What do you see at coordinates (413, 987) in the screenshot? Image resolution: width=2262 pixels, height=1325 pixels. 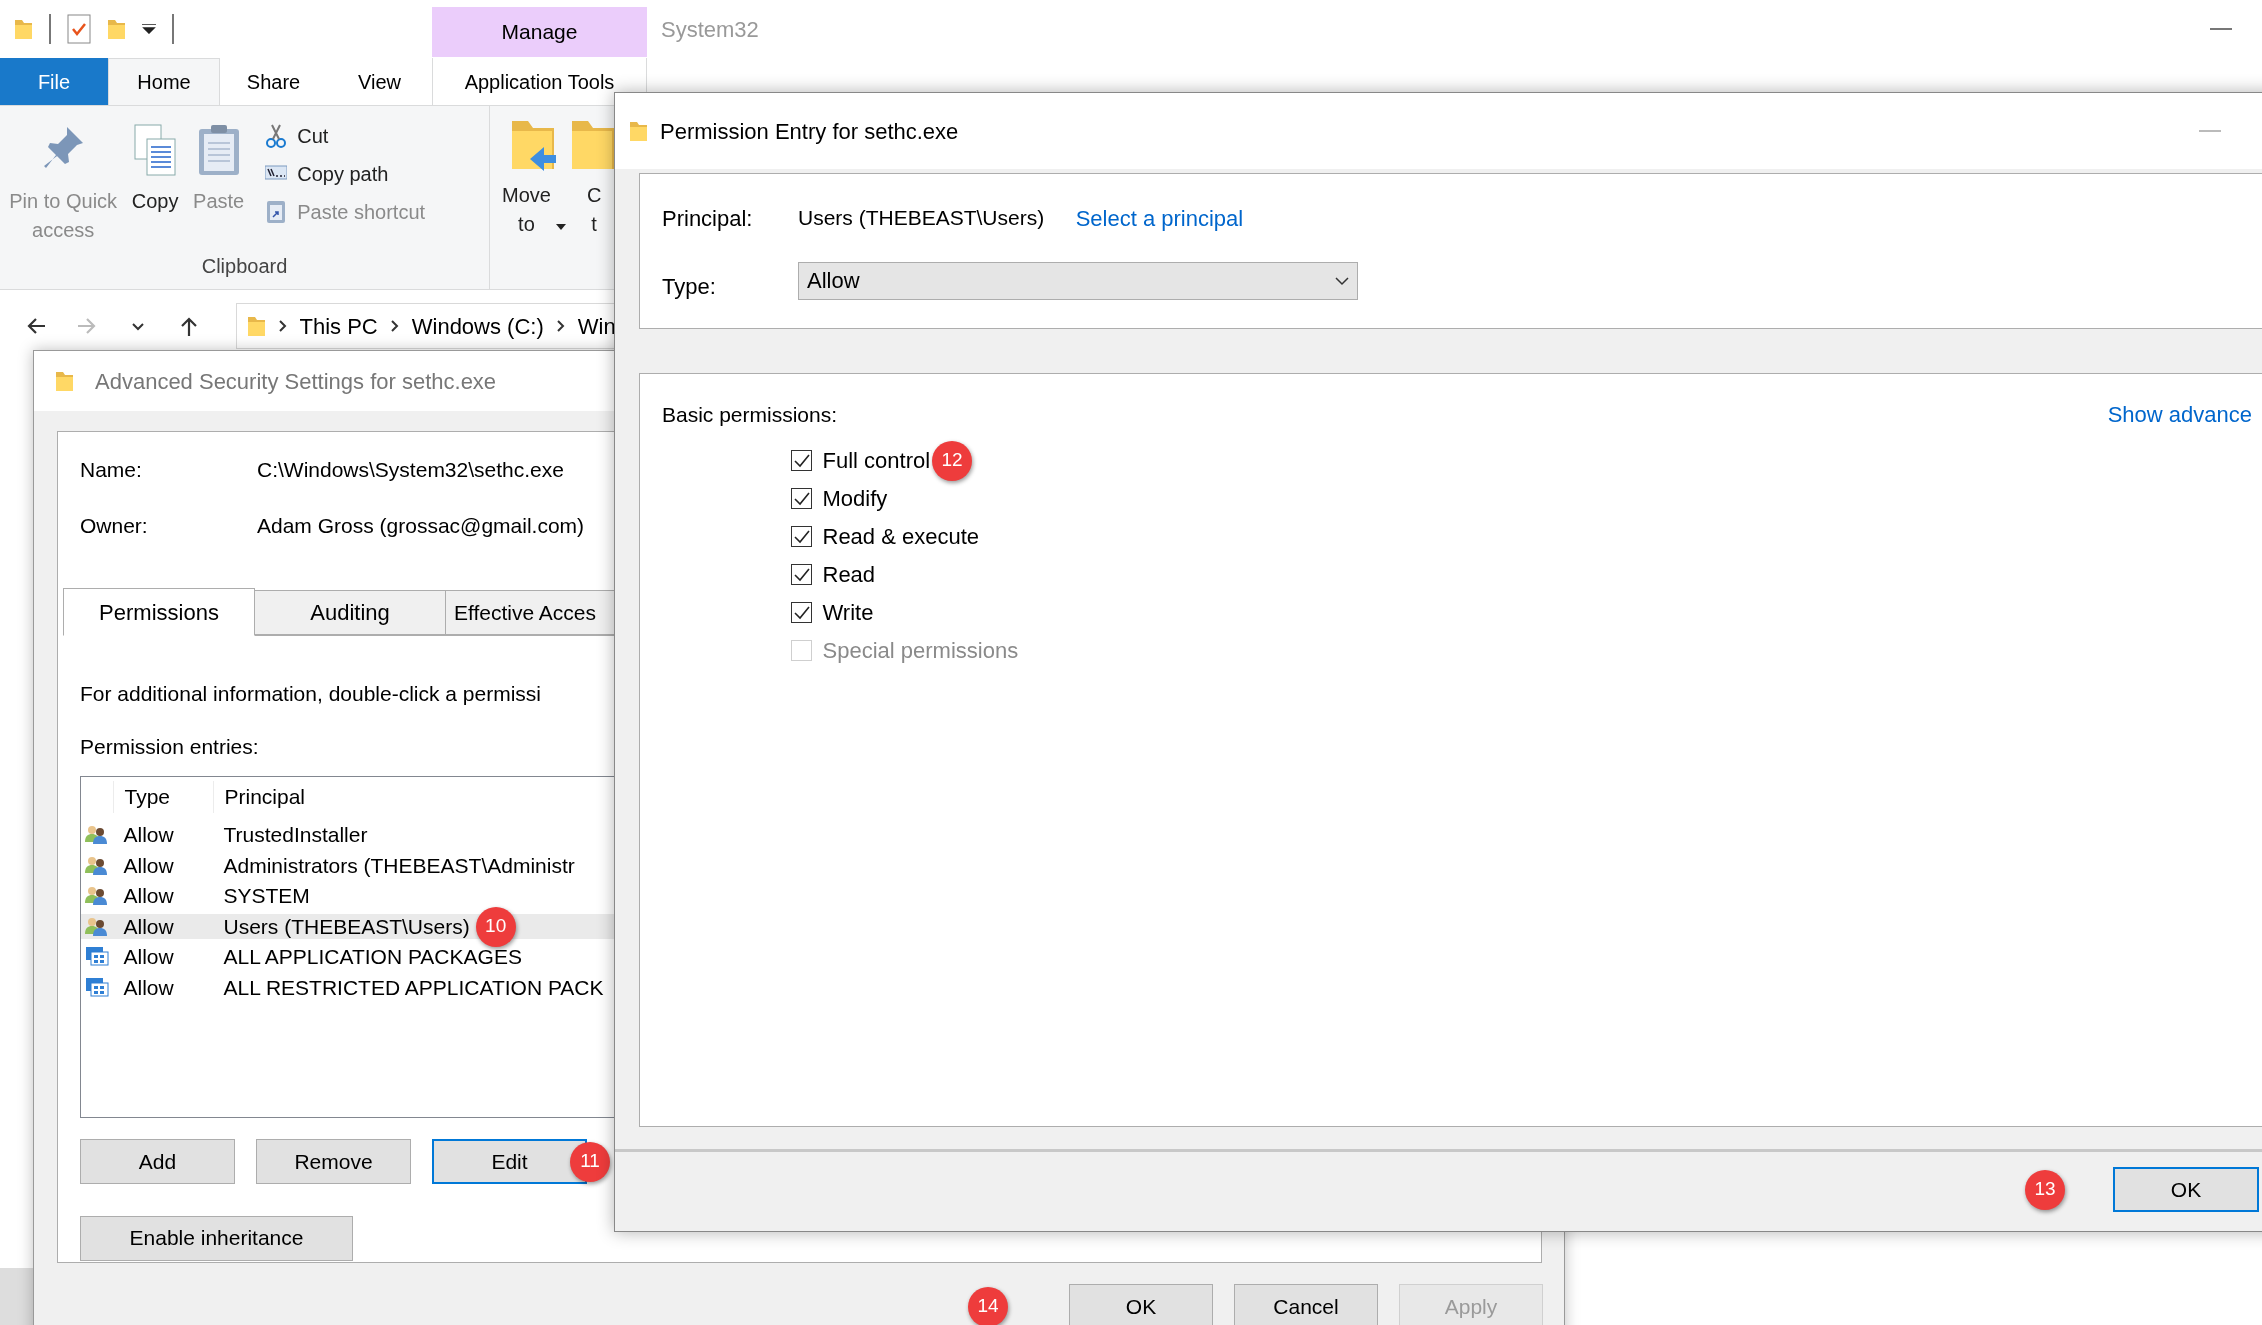 I see `table-cell-text: ALL RESTRICTED APPLICATION PACK` at bounding box center [413, 987].